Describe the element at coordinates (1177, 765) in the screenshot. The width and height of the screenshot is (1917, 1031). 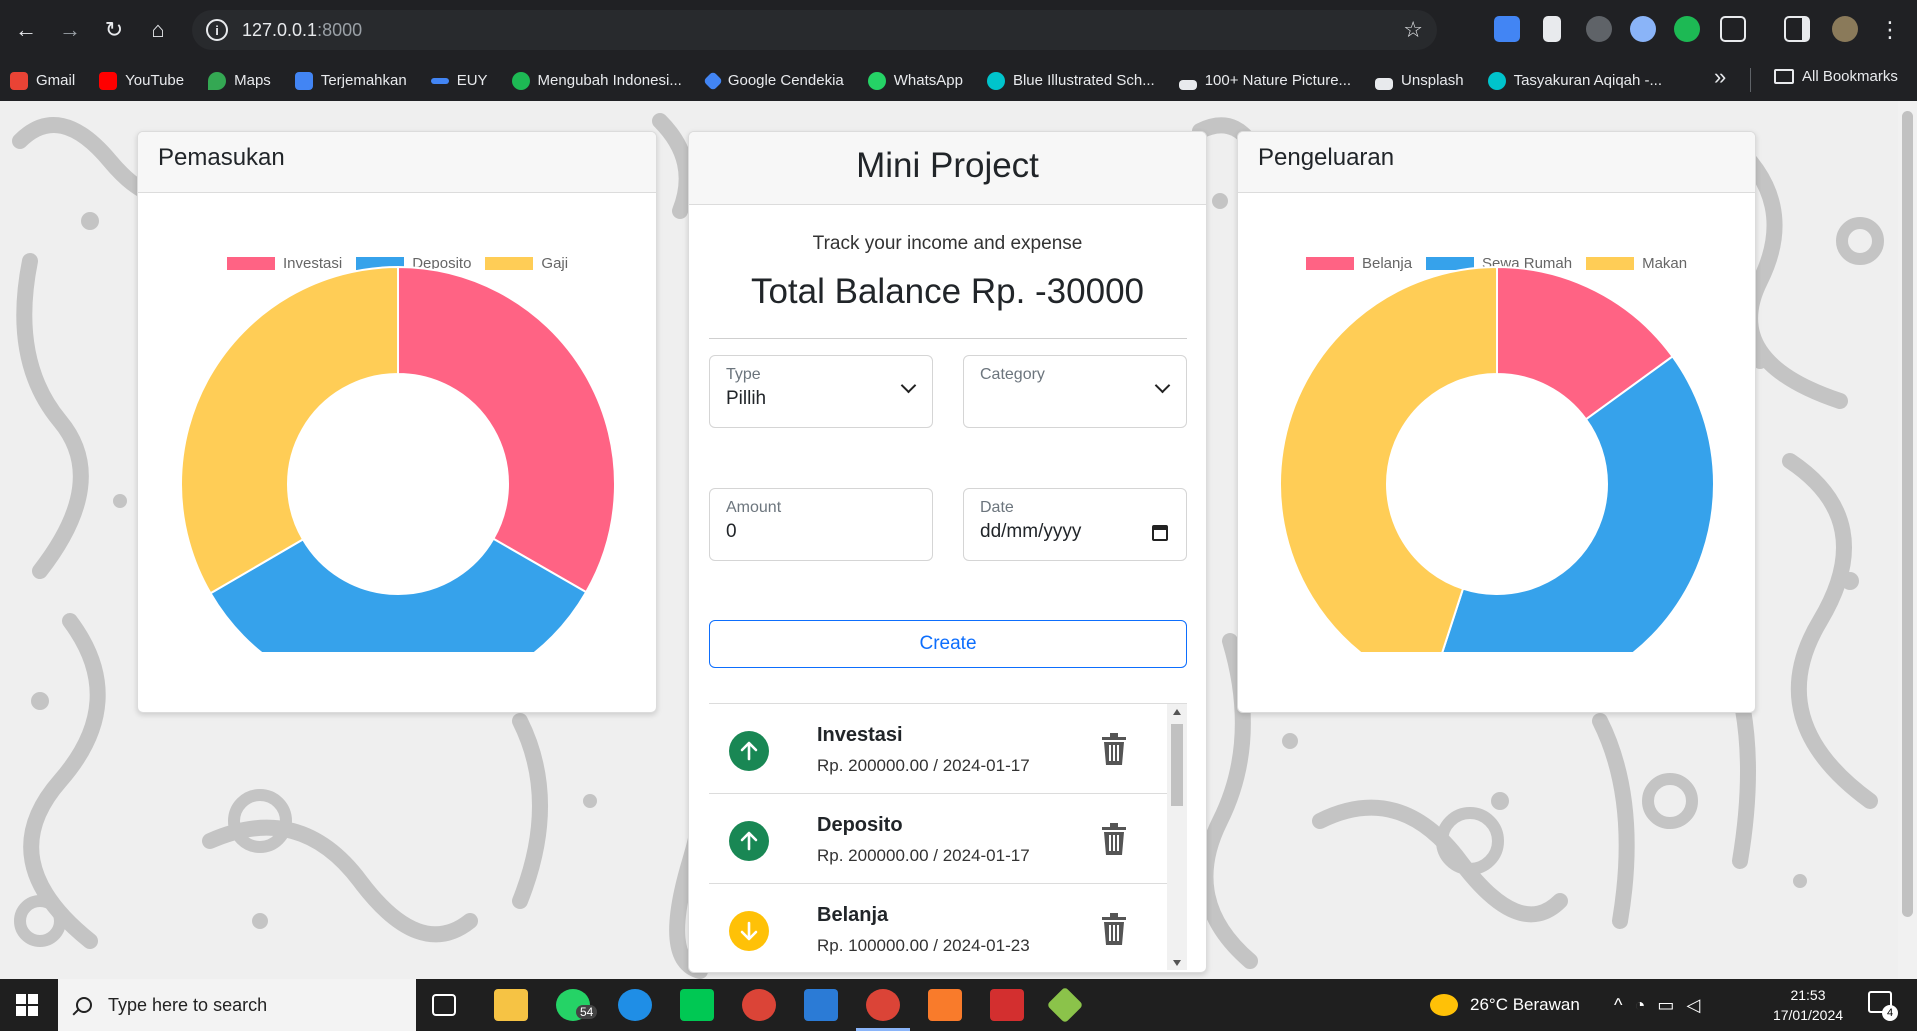
I see `list-scroll-thumb` at that location.